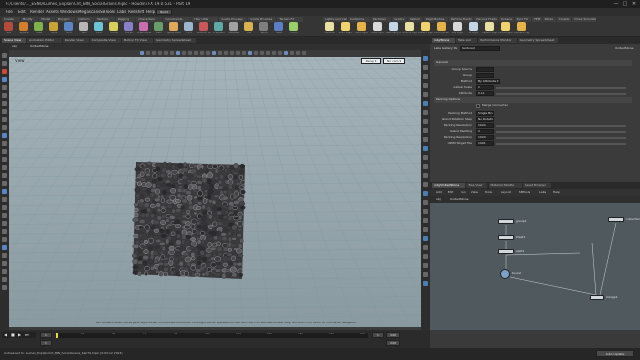 The image size is (640, 360). Describe the element at coordinates (536, 185) in the screenshot. I see `network-tab-3: Asset Browser` at that location.